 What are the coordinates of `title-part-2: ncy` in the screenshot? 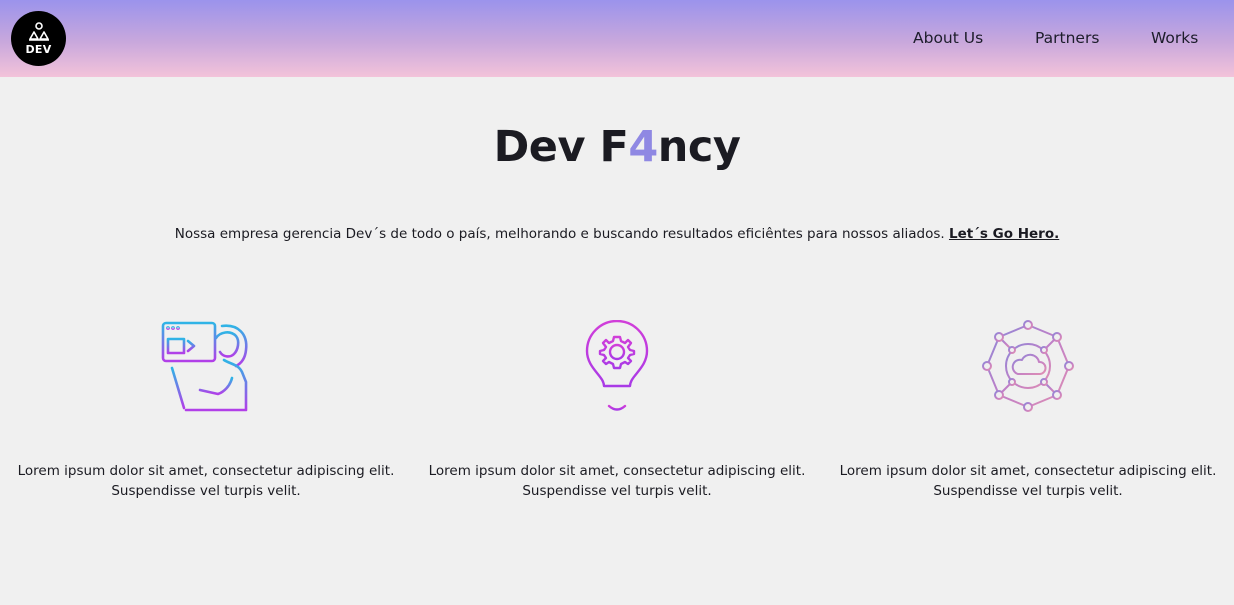 It's located at (699, 147).